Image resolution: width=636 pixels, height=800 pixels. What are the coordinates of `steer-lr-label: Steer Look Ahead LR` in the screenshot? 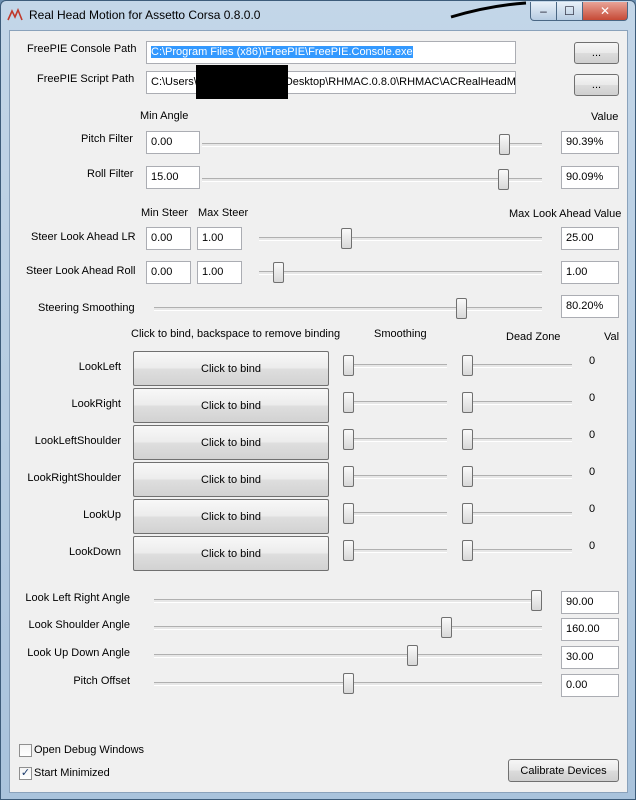 It's located at (83, 237).